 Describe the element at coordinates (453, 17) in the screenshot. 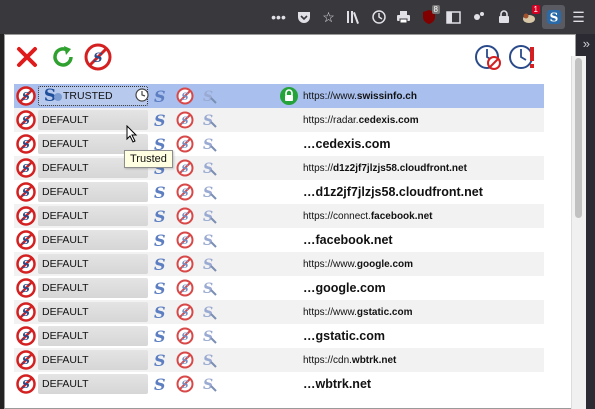

I see `reader-sidebar-icon` at that location.